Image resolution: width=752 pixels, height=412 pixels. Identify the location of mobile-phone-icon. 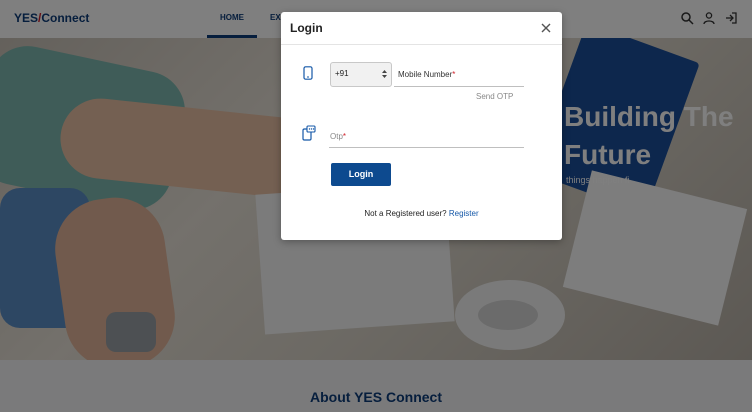
(308, 73).